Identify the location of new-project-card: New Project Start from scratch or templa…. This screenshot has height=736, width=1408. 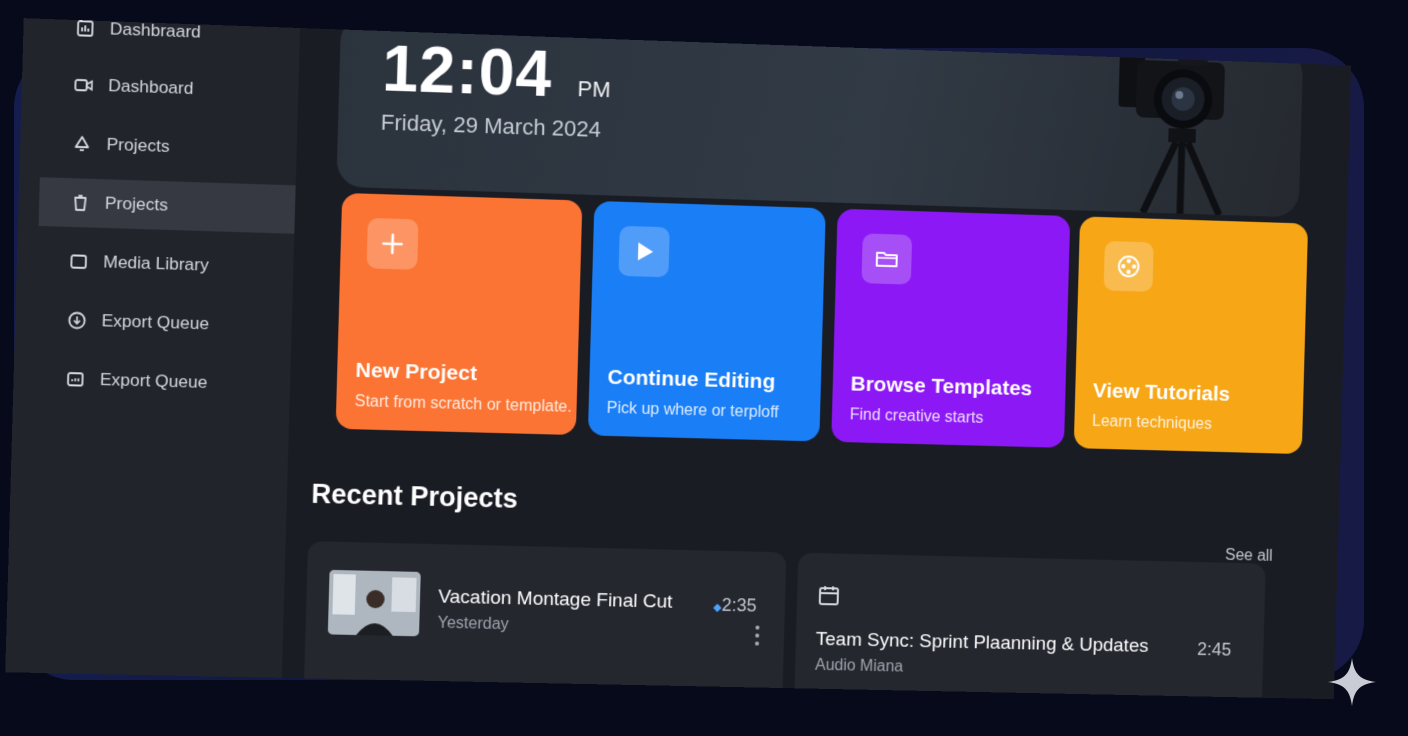
(459, 314).